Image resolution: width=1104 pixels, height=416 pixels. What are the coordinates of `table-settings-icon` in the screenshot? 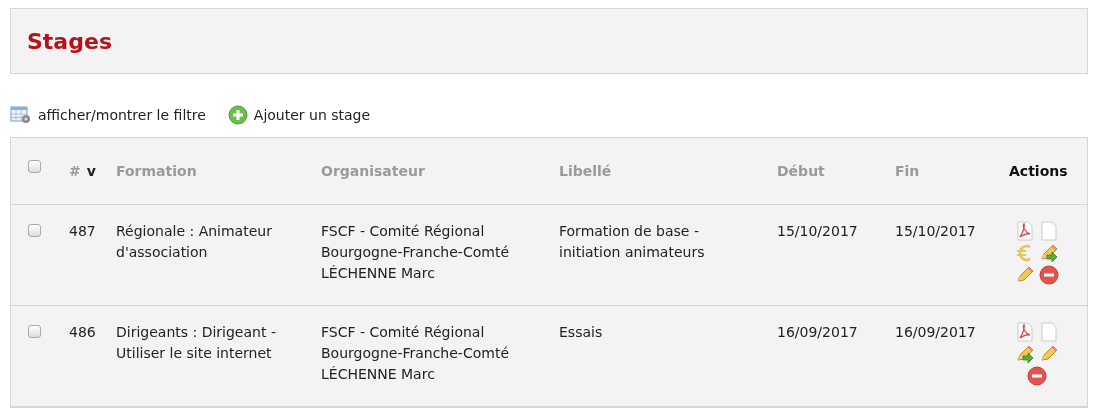 It's located at (21, 115).